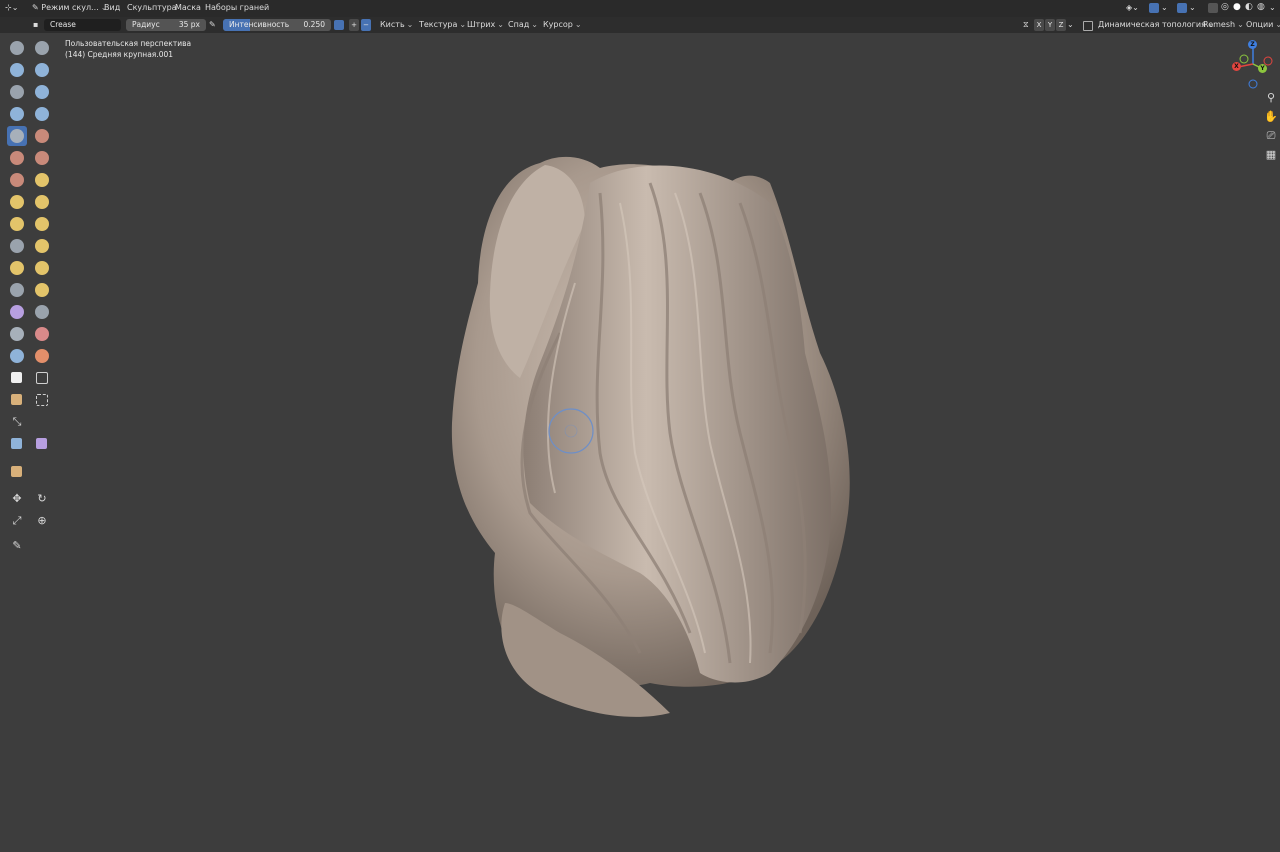 The width and height of the screenshot is (1280, 852). Describe the element at coordinates (562, 25) in the screenshot. I see `menu-cursor: Курсор` at that location.